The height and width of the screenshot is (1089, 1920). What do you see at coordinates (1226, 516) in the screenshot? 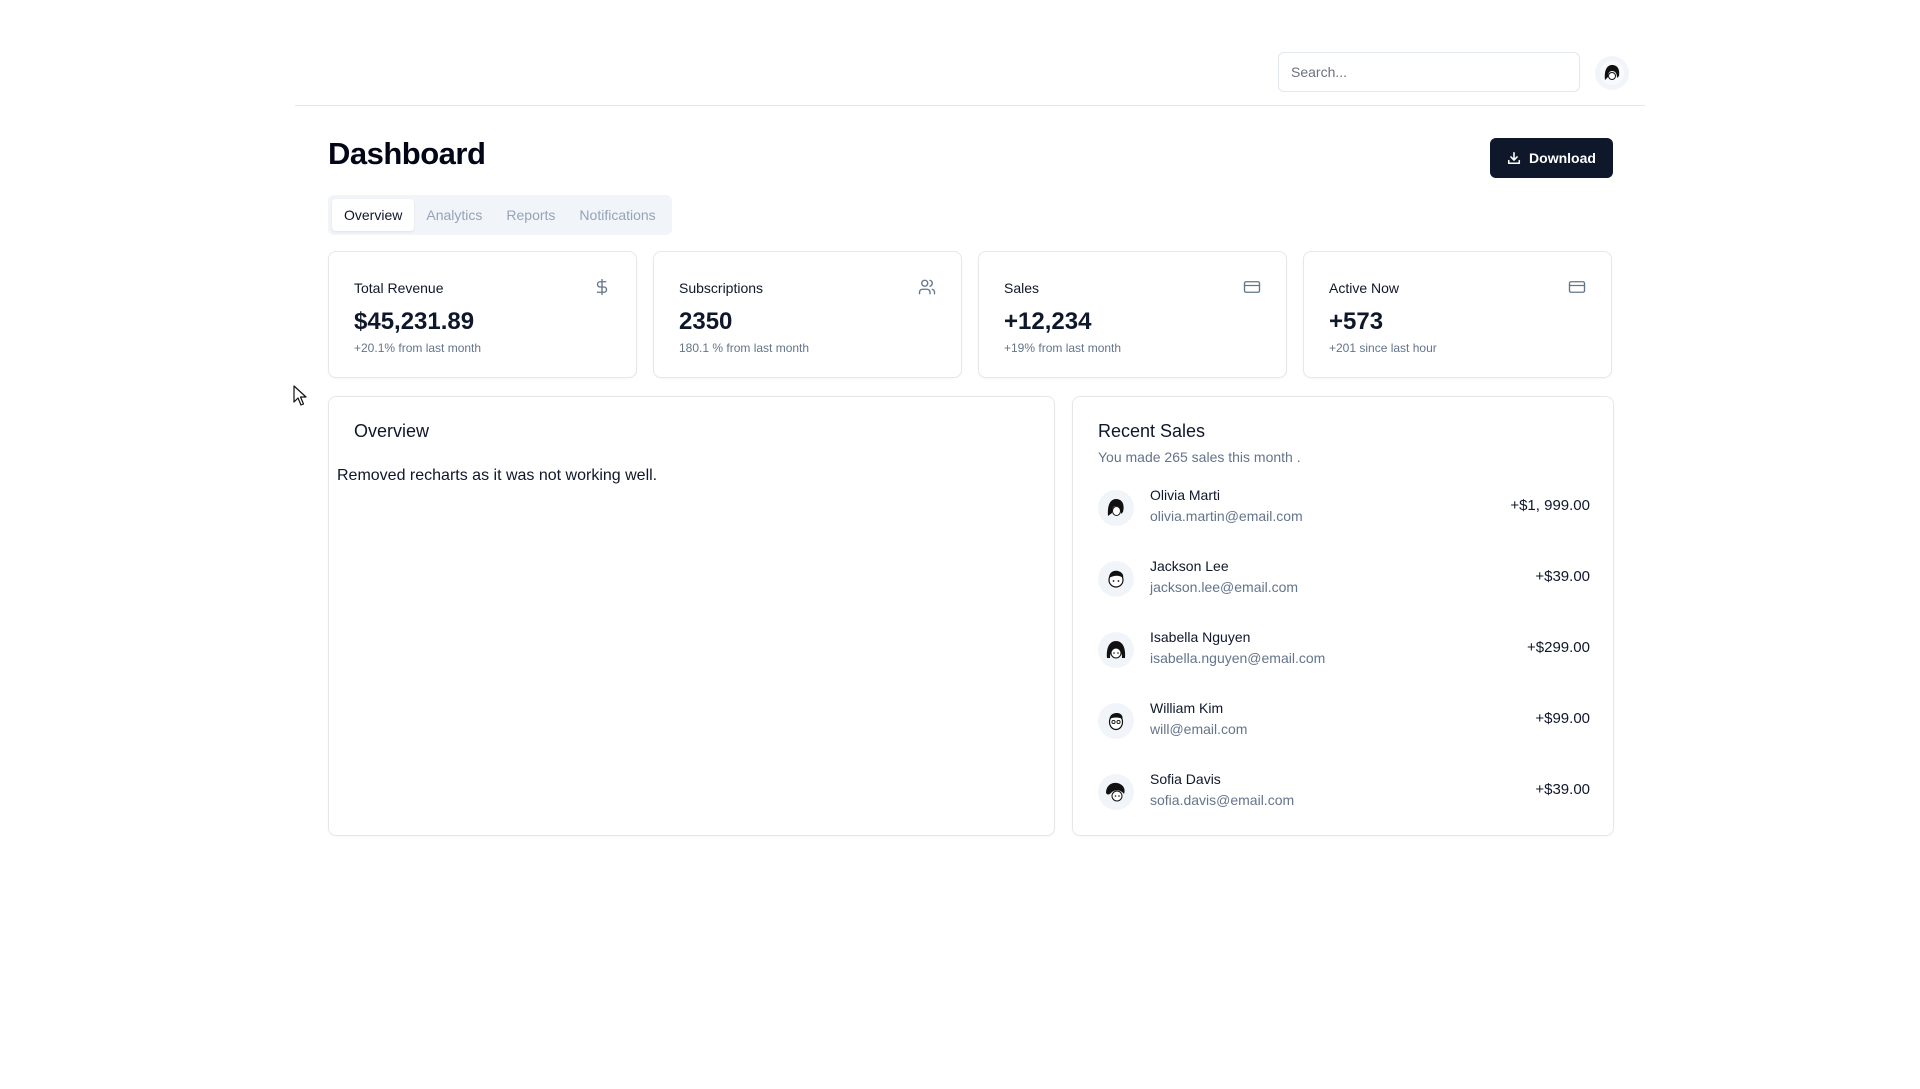
I see `sale-email: olivia.martin@email.com` at bounding box center [1226, 516].